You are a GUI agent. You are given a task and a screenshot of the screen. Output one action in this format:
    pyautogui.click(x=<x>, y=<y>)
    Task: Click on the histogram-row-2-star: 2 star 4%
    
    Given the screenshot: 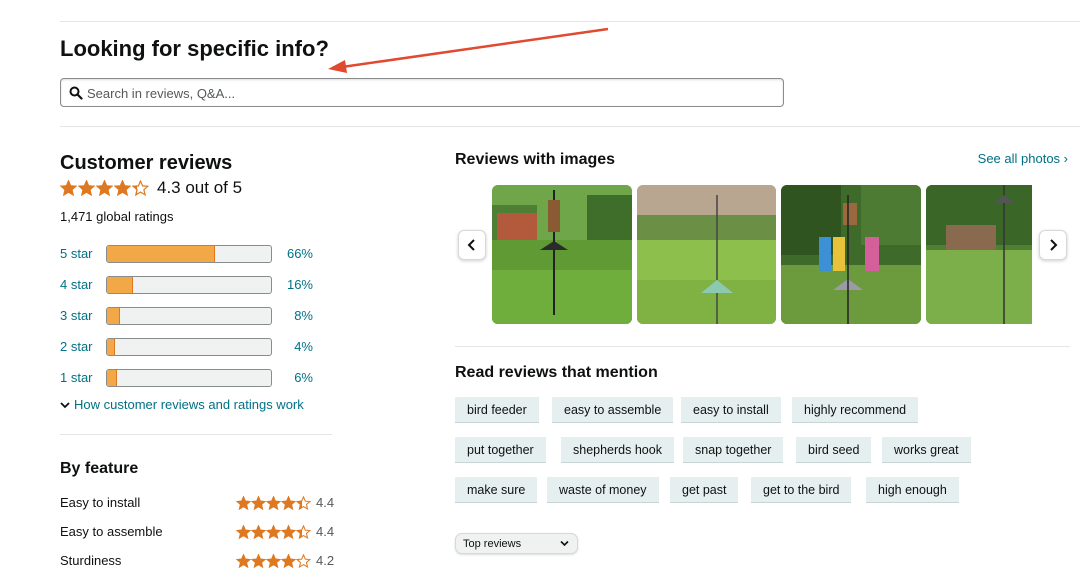 What is the action you would take?
    pyautogui.click(x=190, y=346)
    